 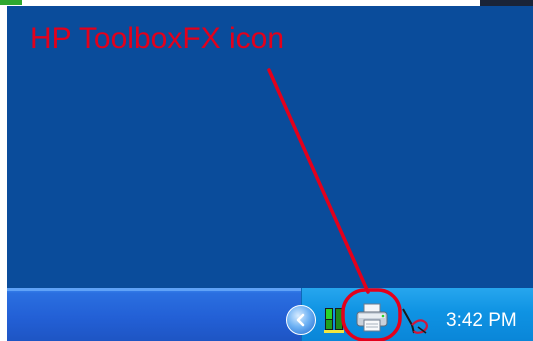 I want to click on show-hidden-icons-button, so click(x=301, y=320).